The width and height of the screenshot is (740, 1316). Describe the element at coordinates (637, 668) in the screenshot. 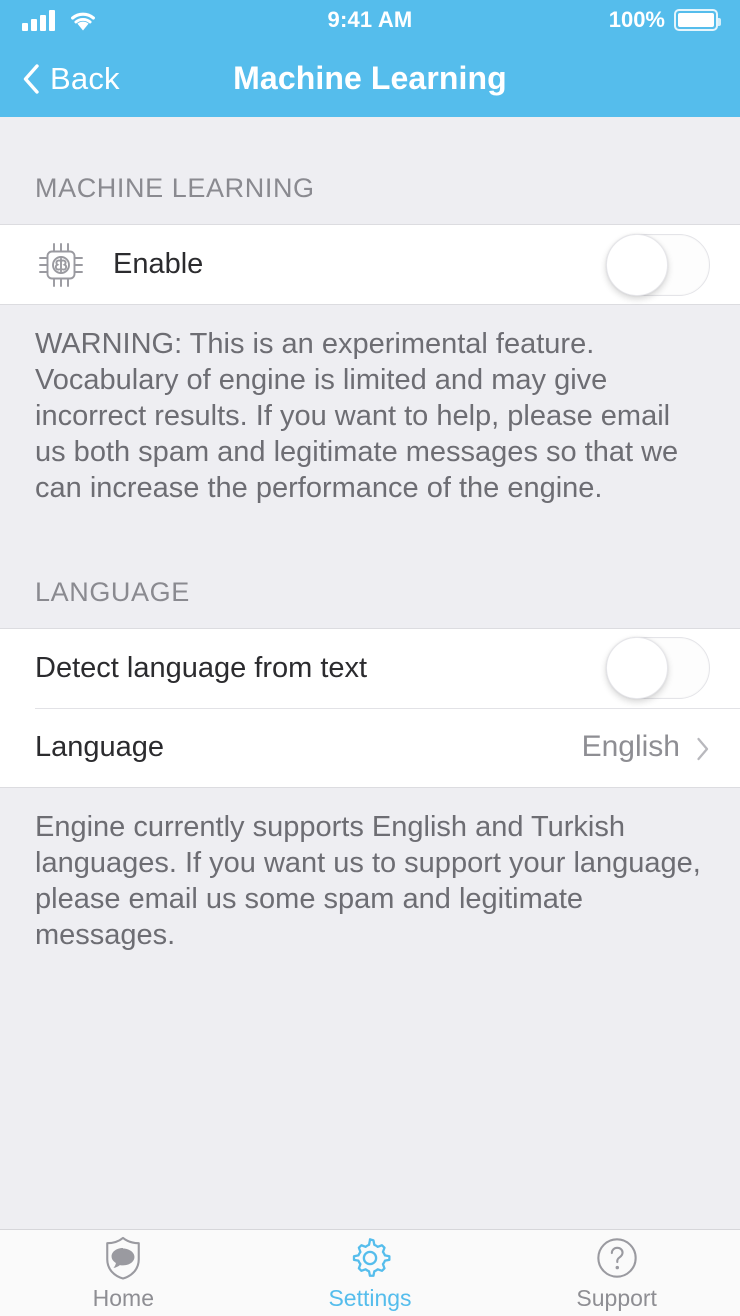

I see `detect-language-toggle-knob` at that location.